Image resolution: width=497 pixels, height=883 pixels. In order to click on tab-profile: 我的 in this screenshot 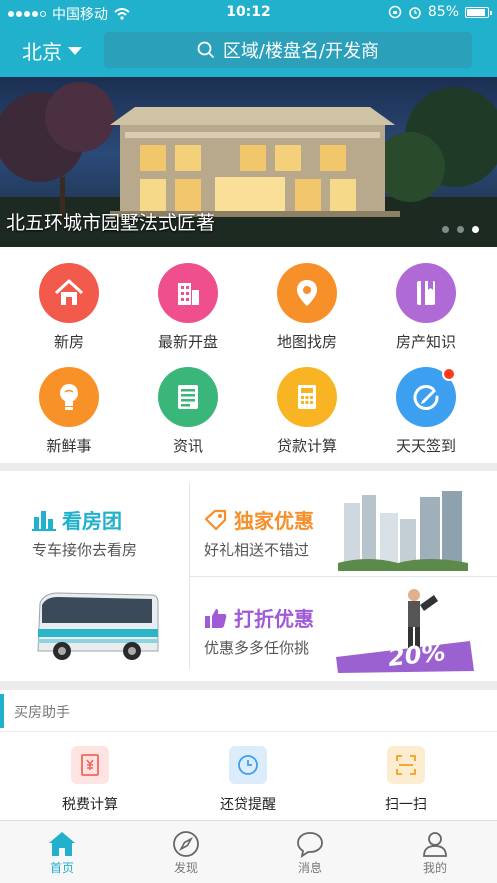, I will do `click(435, 852)`.